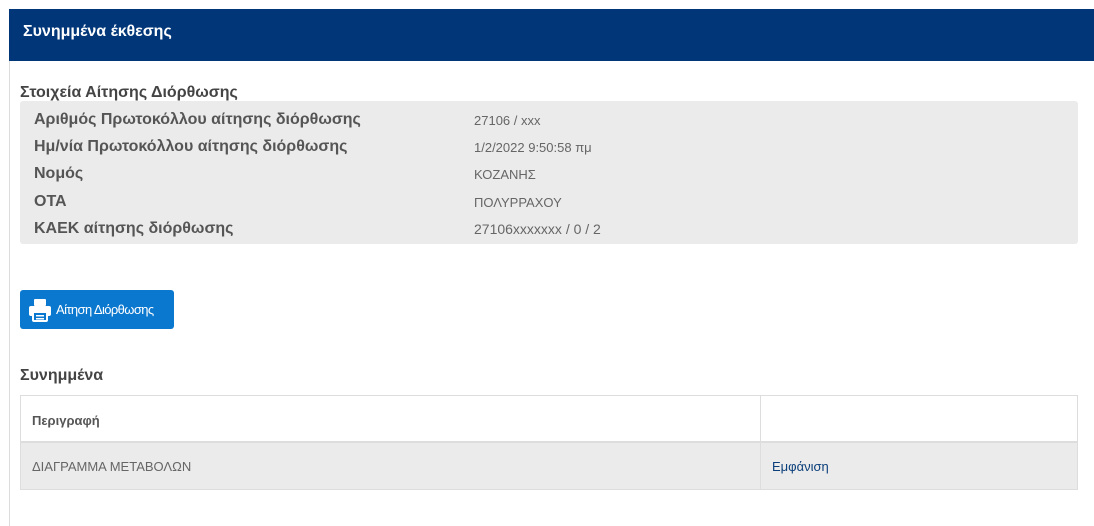 The image size is (1094, 526). Describe the element at coordinates (533, 147) in the screenshot. I see `detail-value: 1/2/2022 9:50:58 πμ` at that location.